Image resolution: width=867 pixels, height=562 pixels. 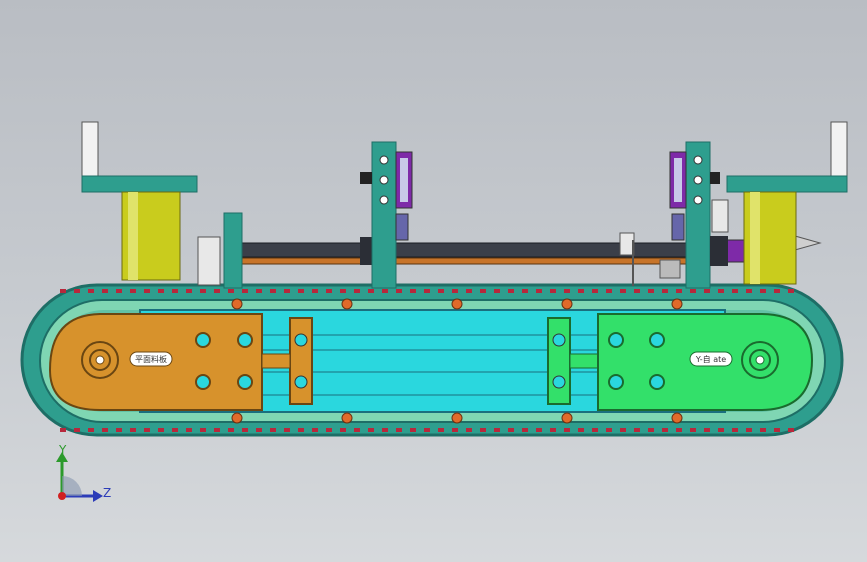 What do you see at coordinates (63, 450) in the screenshot?
I see `y-axis-label: Y` at bounding box center [63, 450].